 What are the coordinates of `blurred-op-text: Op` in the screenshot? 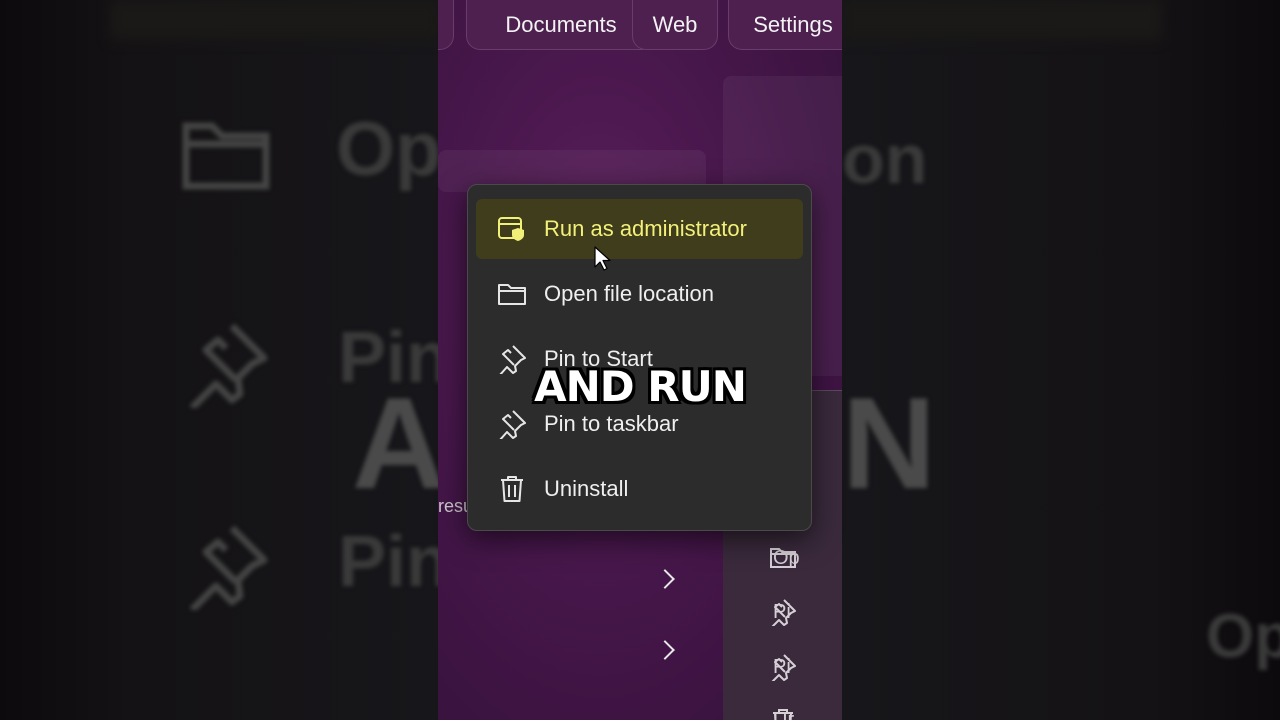 It's located at (1243, 636).